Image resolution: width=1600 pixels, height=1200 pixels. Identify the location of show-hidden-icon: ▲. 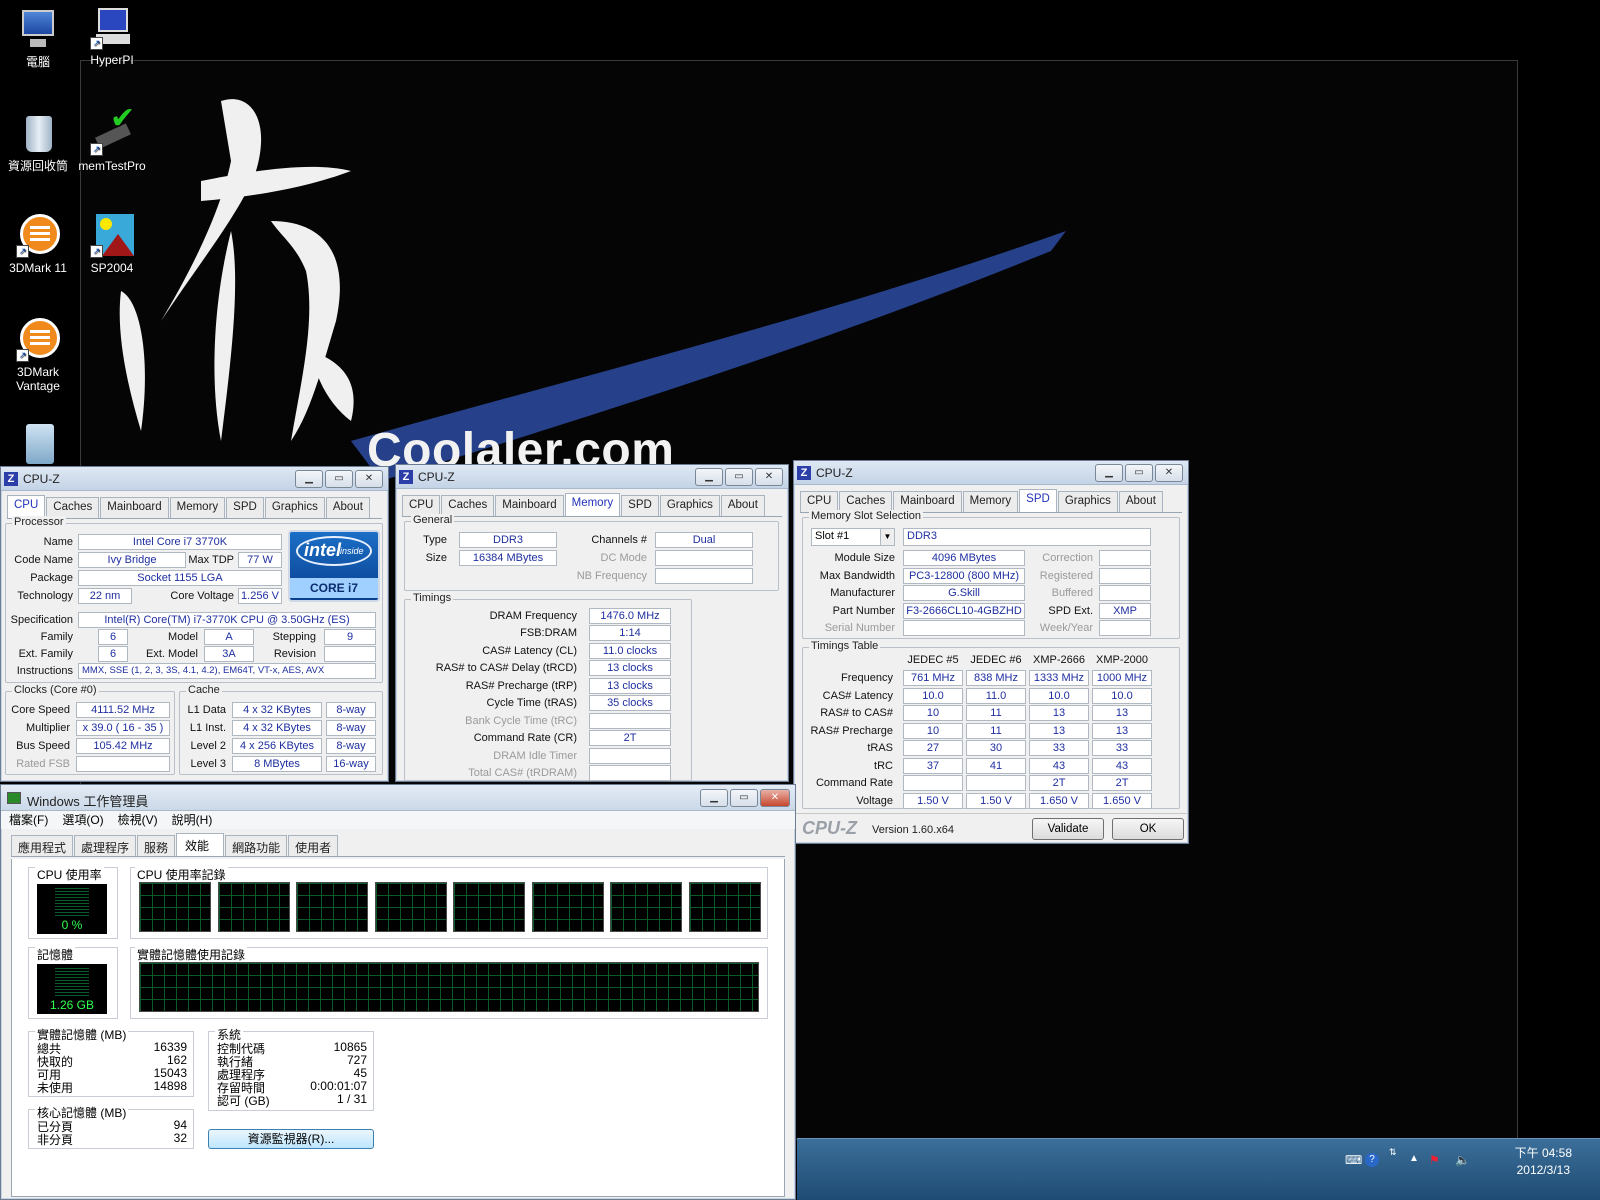
(1414, 1158).